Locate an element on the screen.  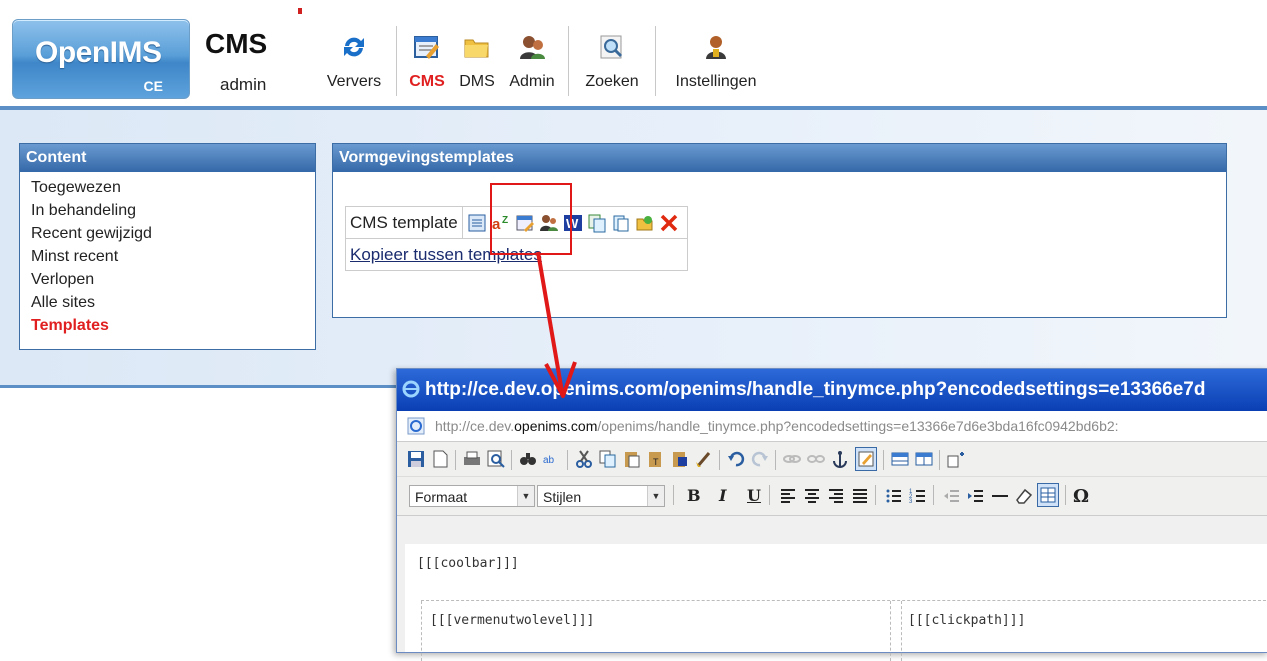
omega-icon: Ω is located at coordinates (1081, 496).